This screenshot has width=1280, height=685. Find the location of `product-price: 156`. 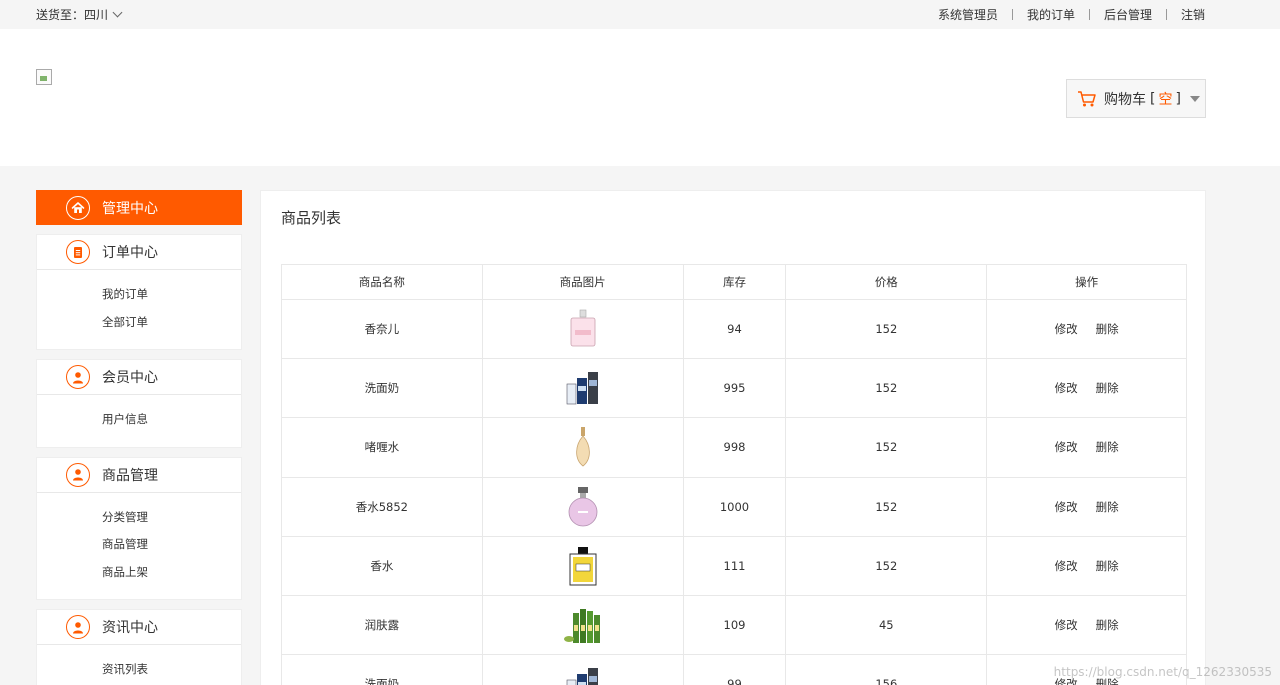

product-price: 156 is located at coordinates (886, 669).